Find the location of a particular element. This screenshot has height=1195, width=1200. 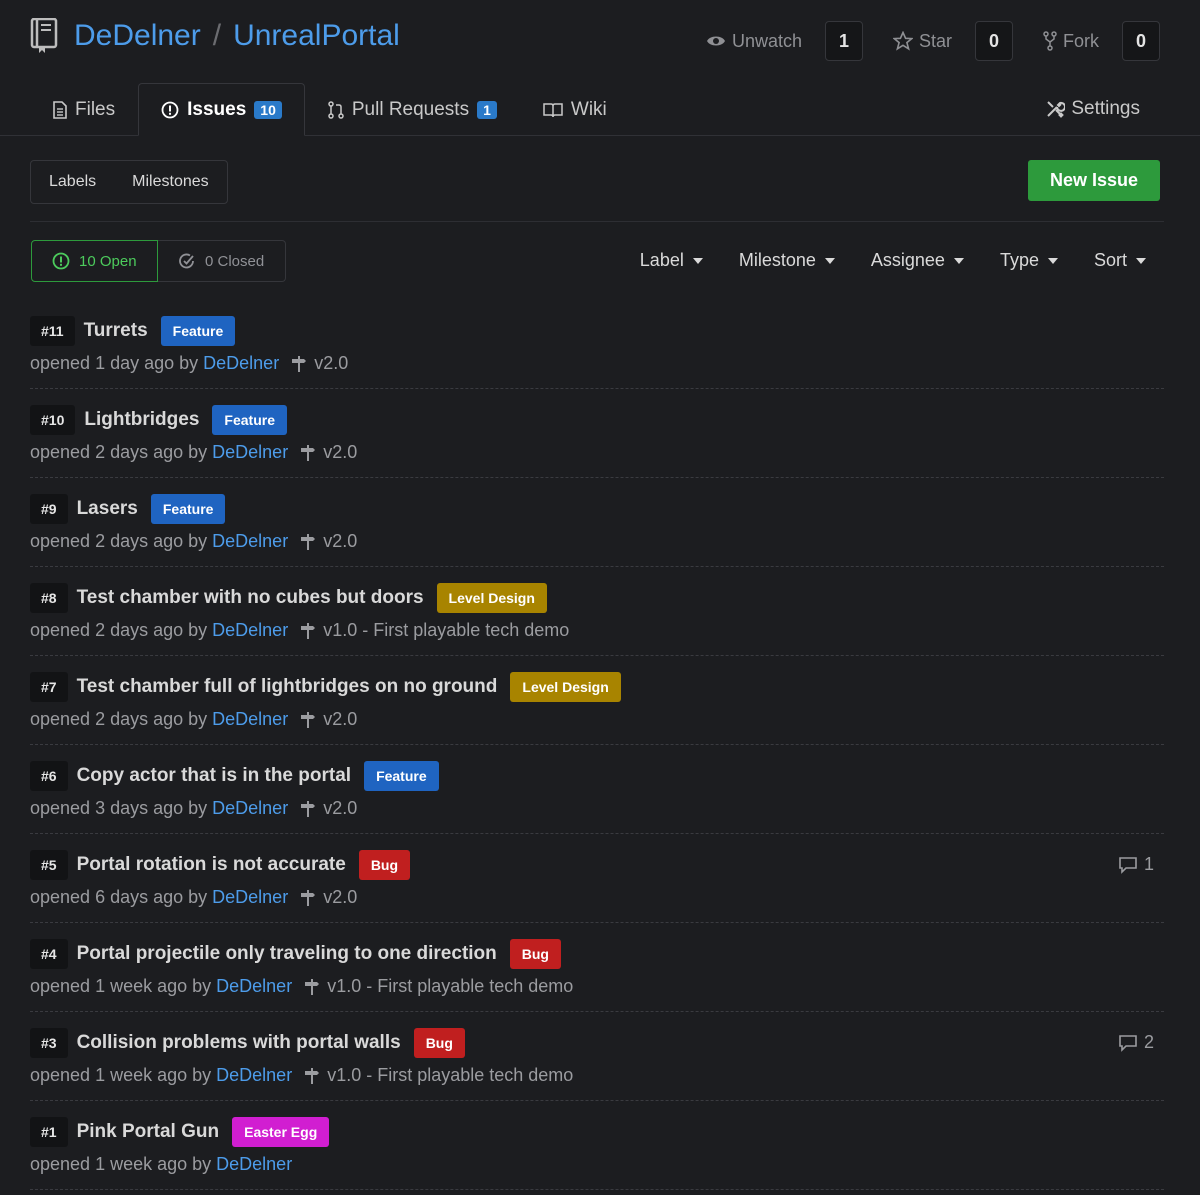

tab-issues: Issues 10 is located at coordinates (221, 109).